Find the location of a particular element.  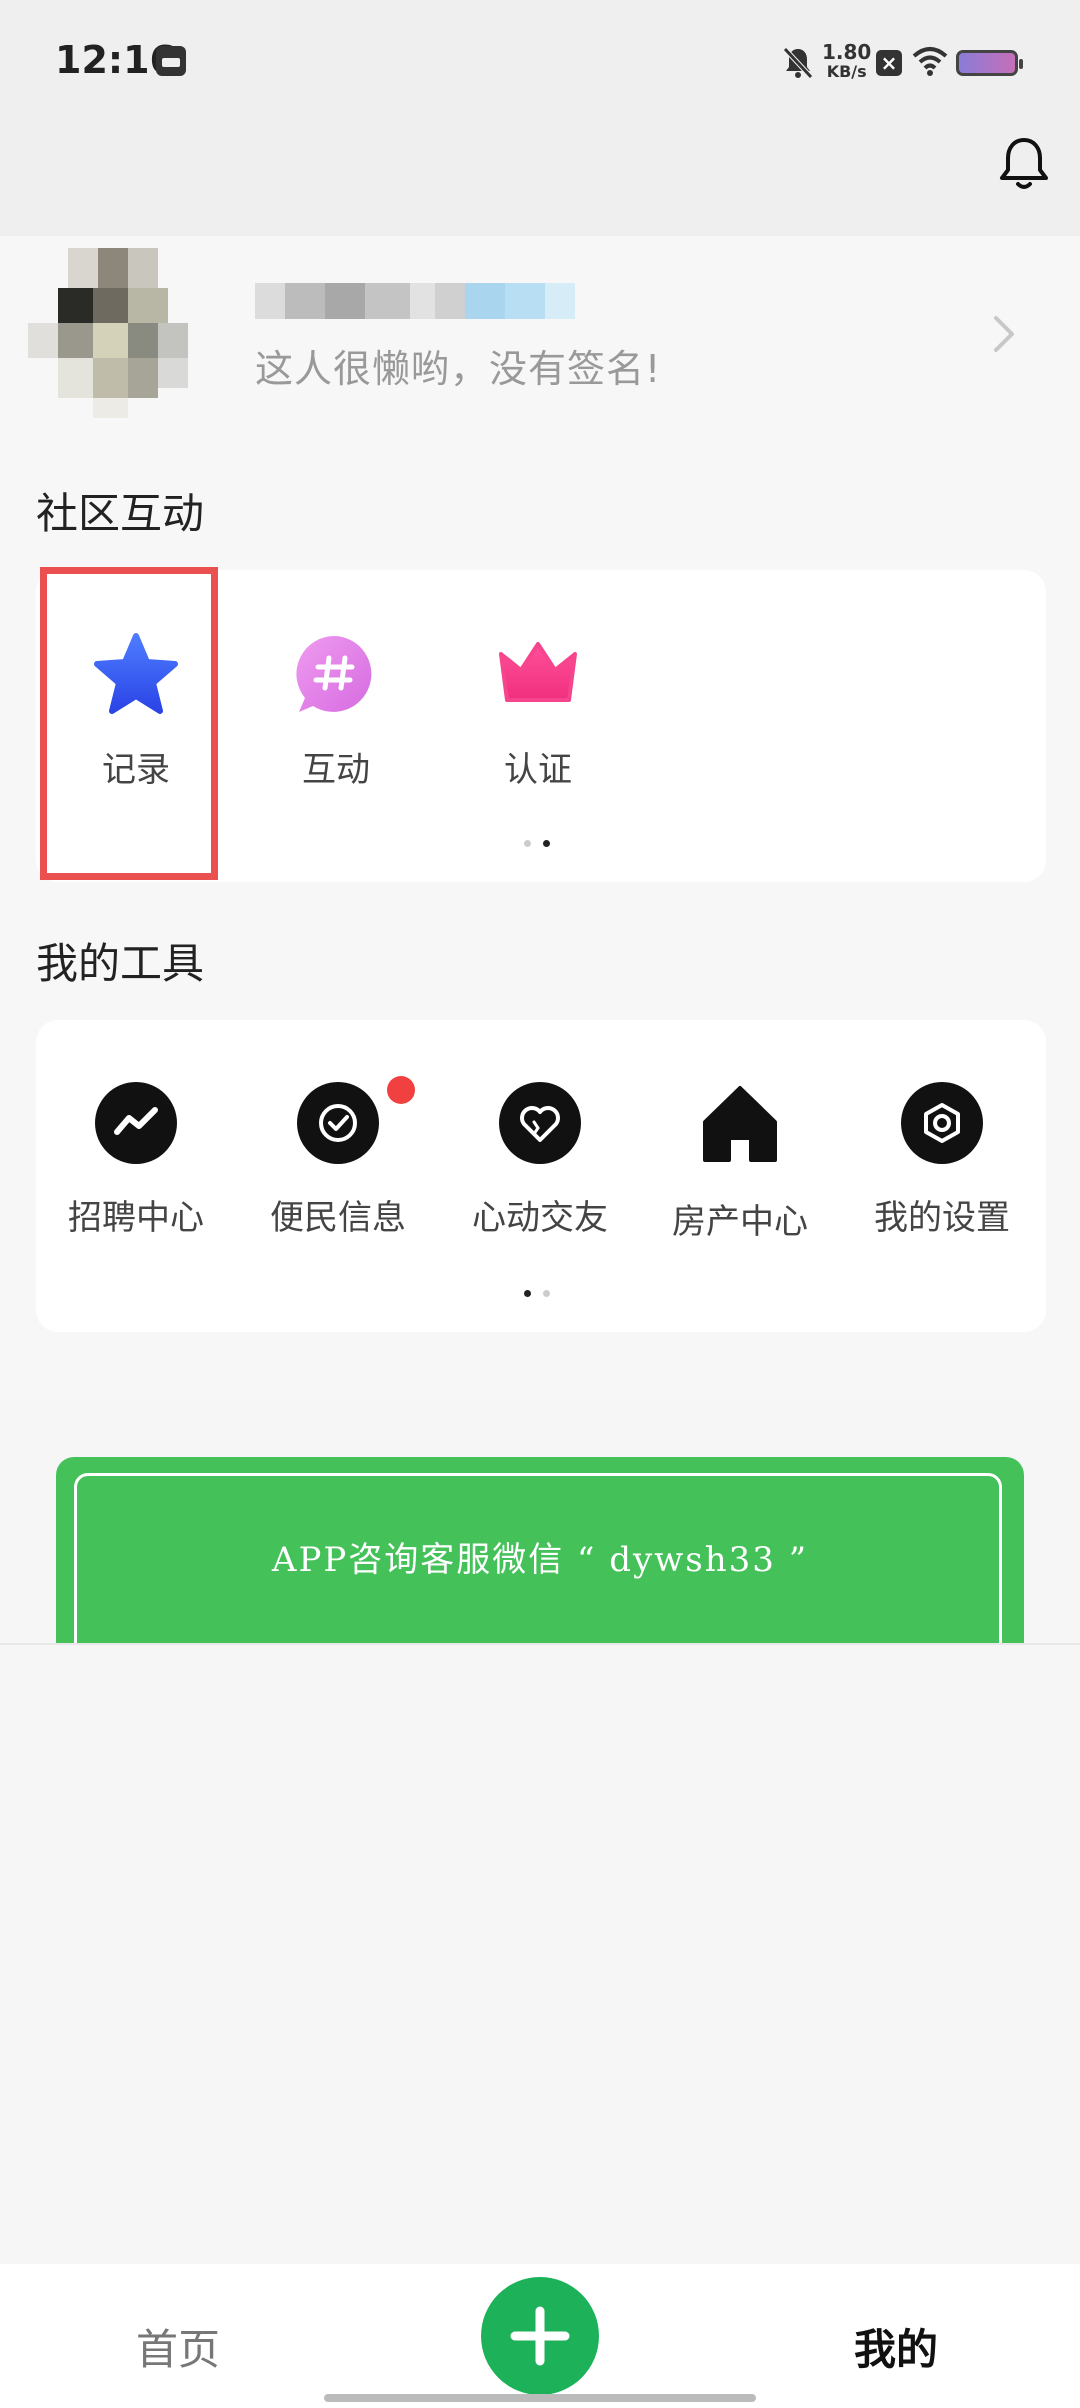

tool-item-label: 招聘中心 is located at coordinates (136, 1218).